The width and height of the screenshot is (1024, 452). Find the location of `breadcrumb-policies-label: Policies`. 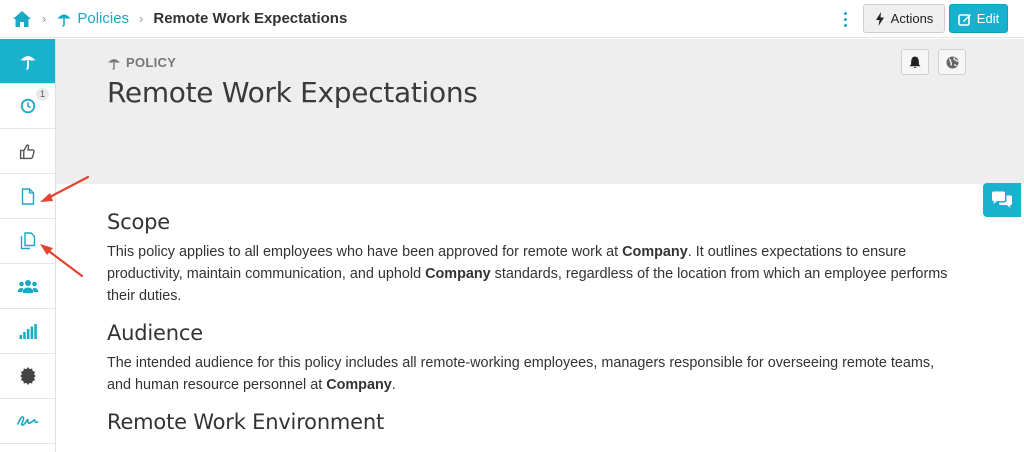

breadcrumb-policies-label: Policies is located at coordinates (103, 18).